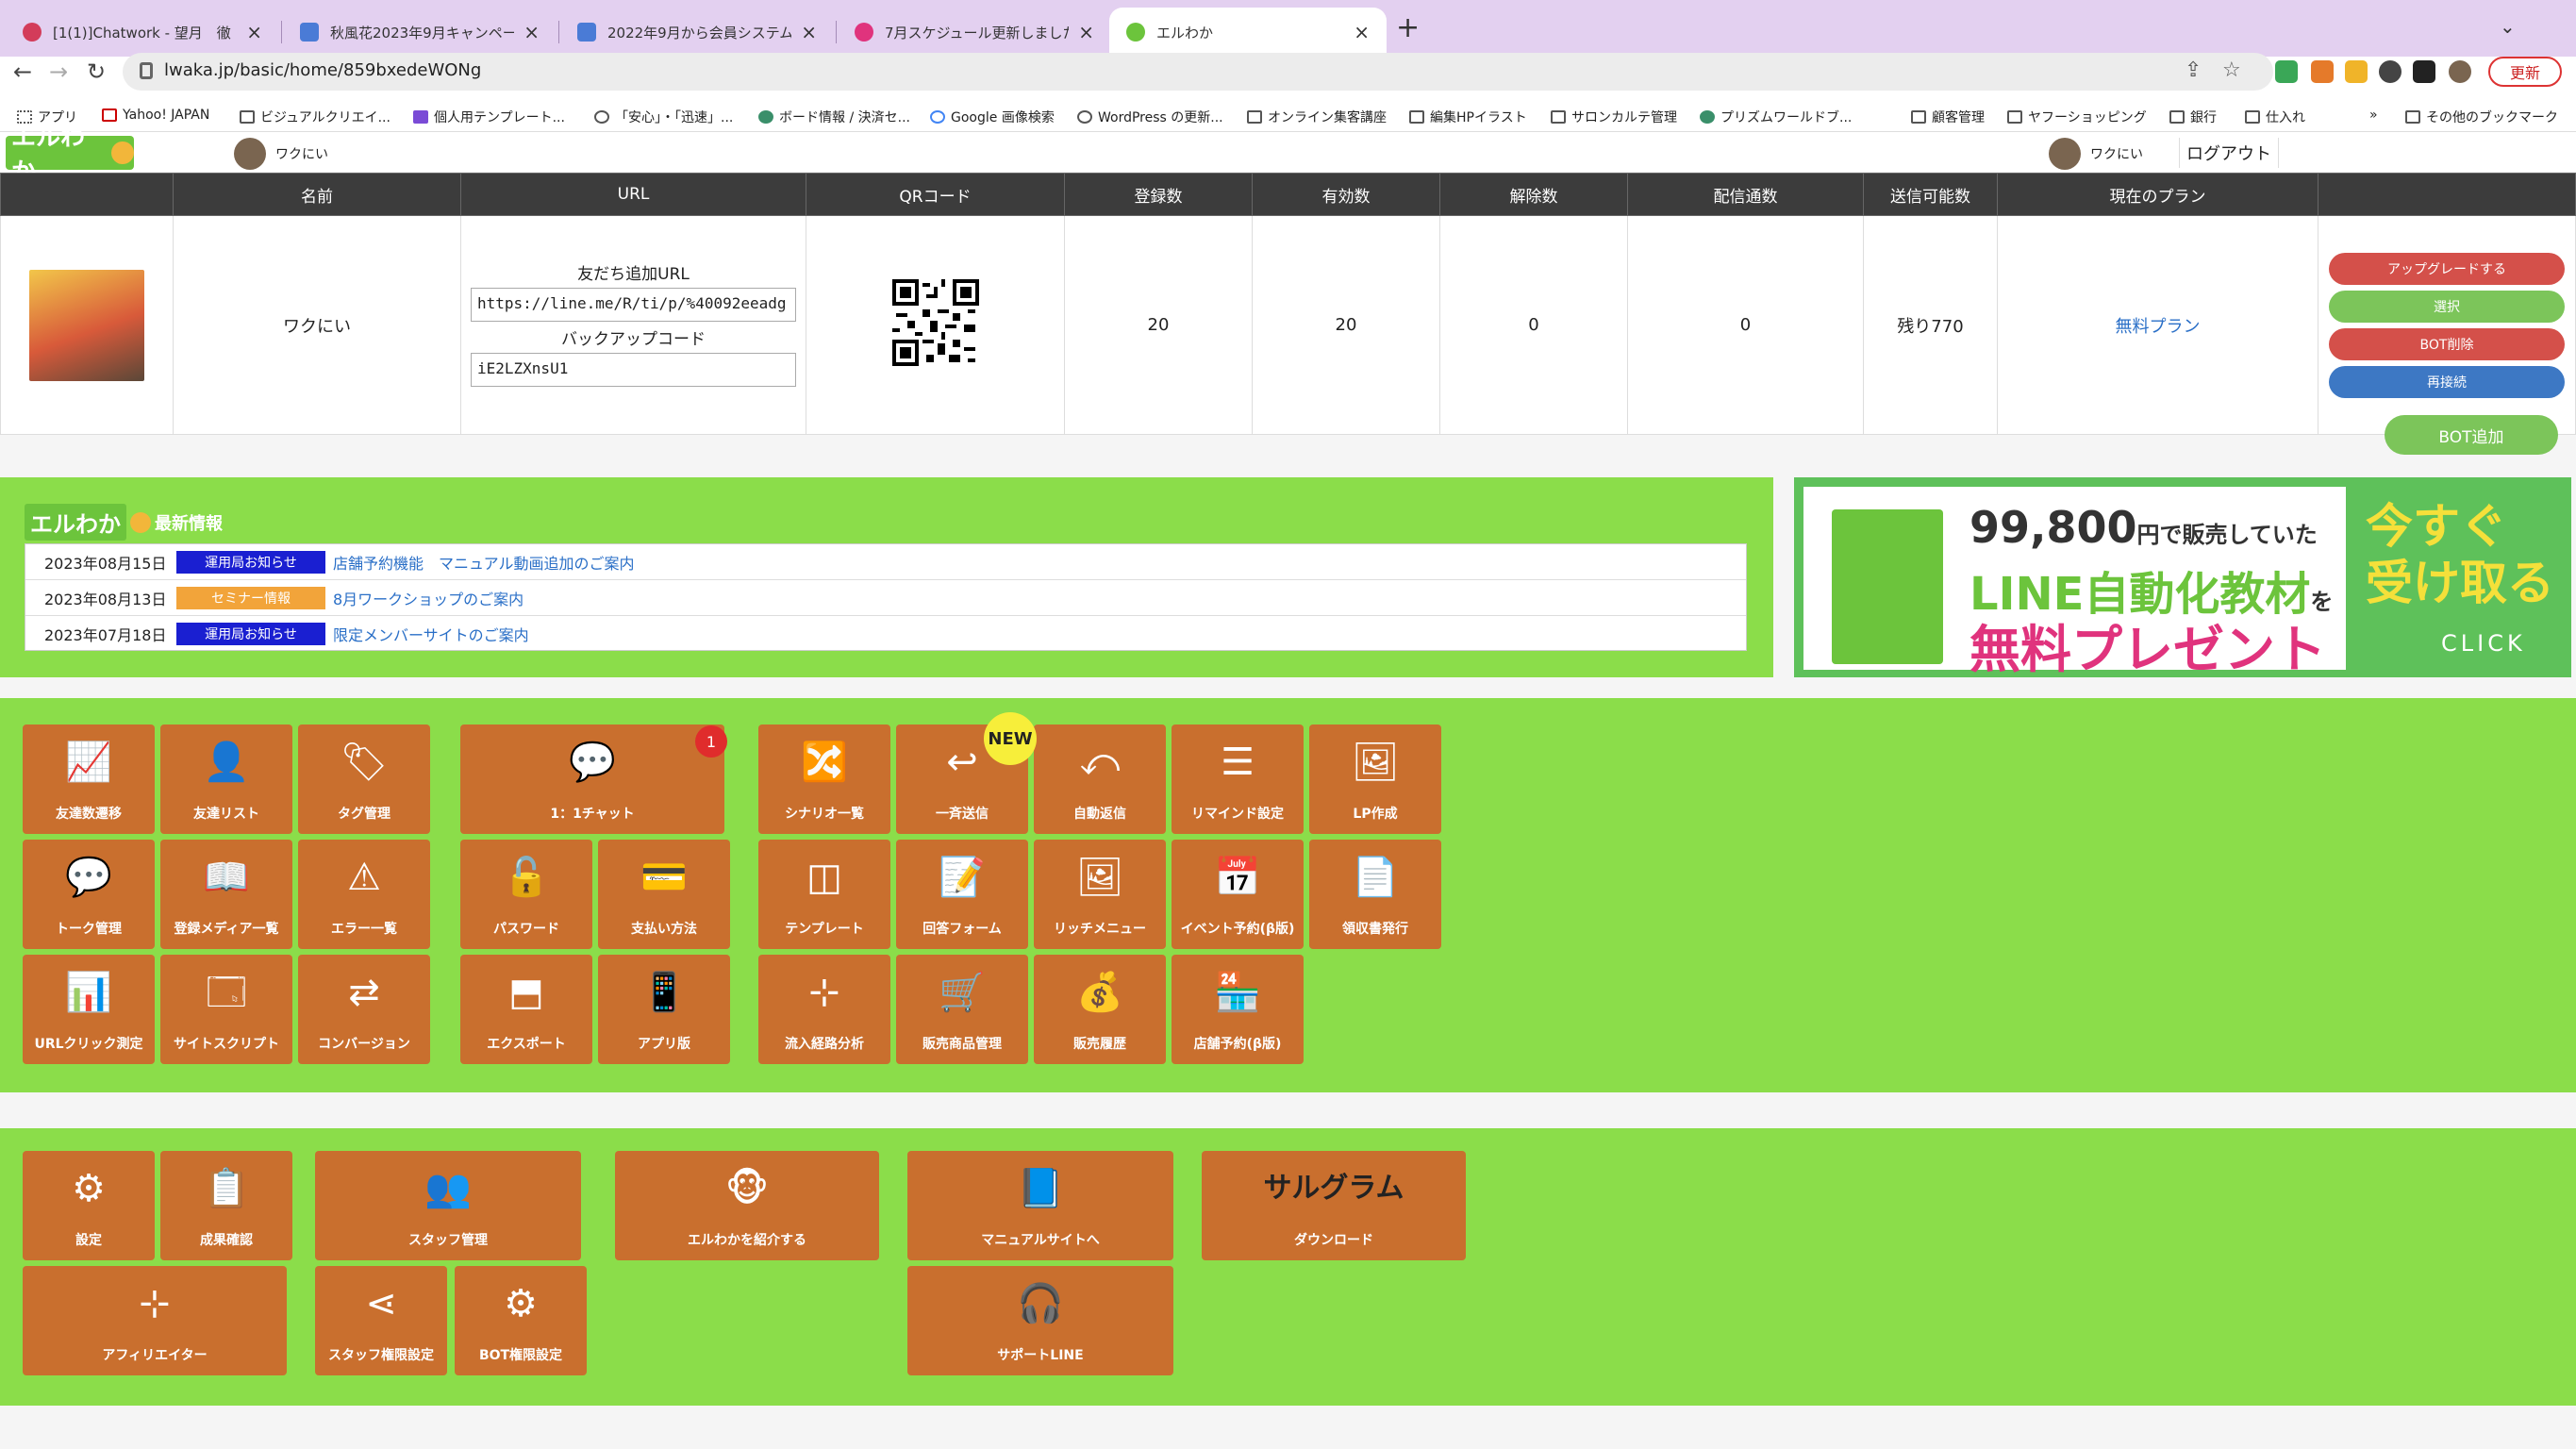 This screenshot has height=1449, width=2576. I want to click on tab-schedule: 7月スケジュール更新しました！予 ×, so click(974, 33).